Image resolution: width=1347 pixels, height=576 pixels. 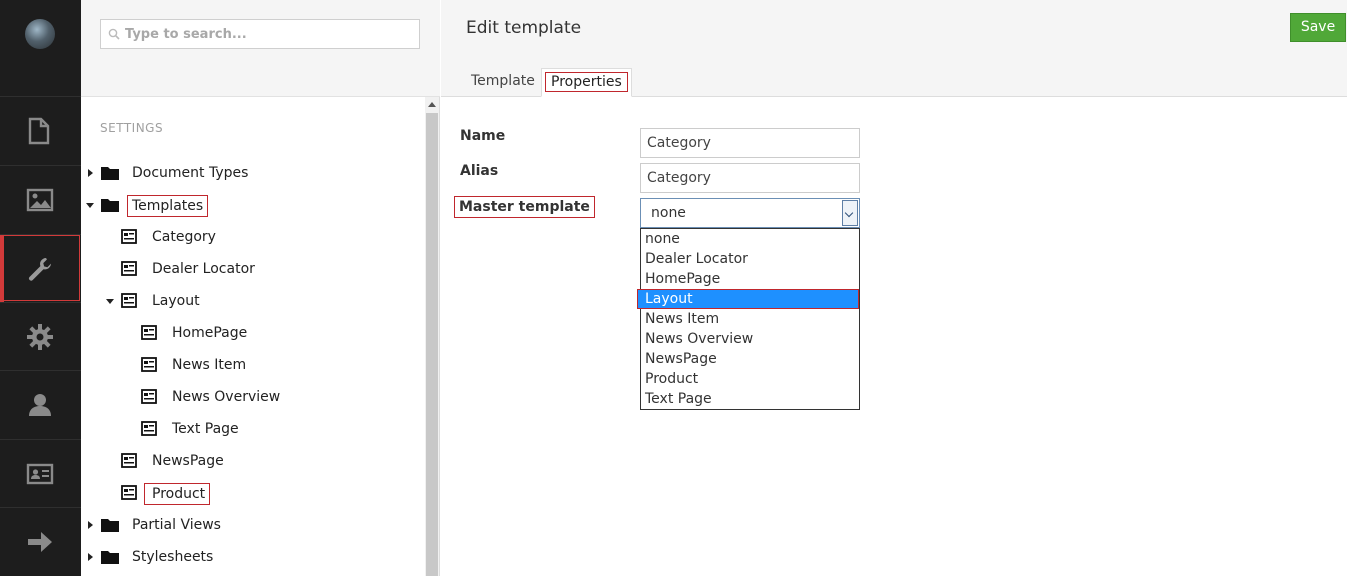 I want to click on option-product: Product, so click(x=750, y=379).